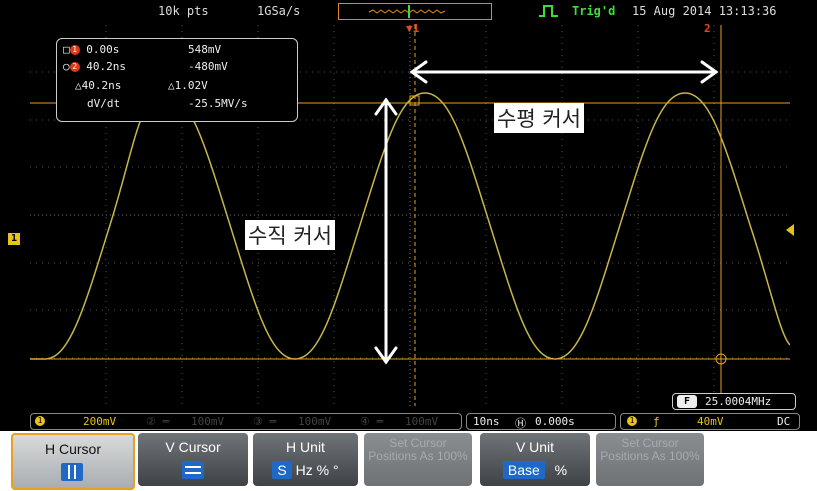  Describe the element at coordinates (539, 118) in the screenshot. I see `horizontal-cursor-caption: 수평 커서` at that location.